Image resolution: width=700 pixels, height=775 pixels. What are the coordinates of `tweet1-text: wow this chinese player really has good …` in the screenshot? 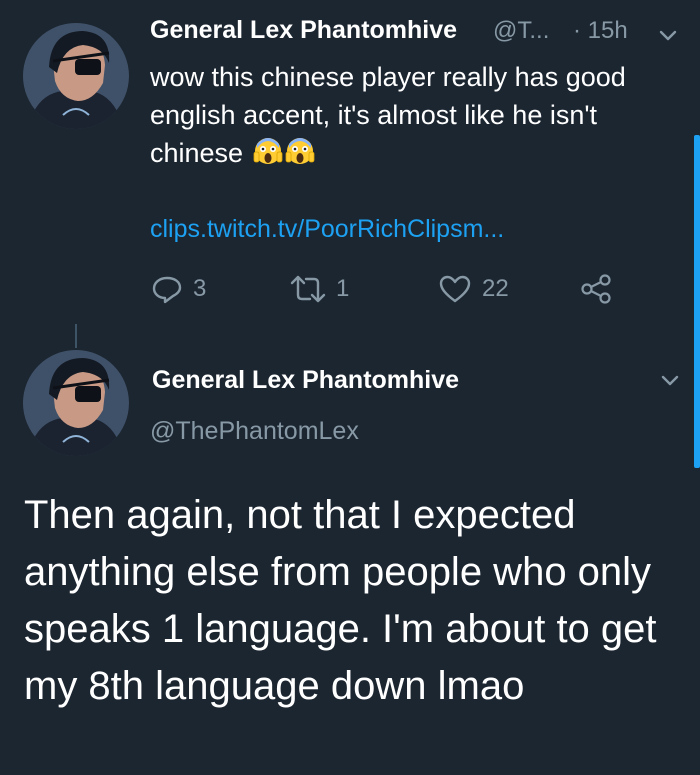 It's located at (415, 115).